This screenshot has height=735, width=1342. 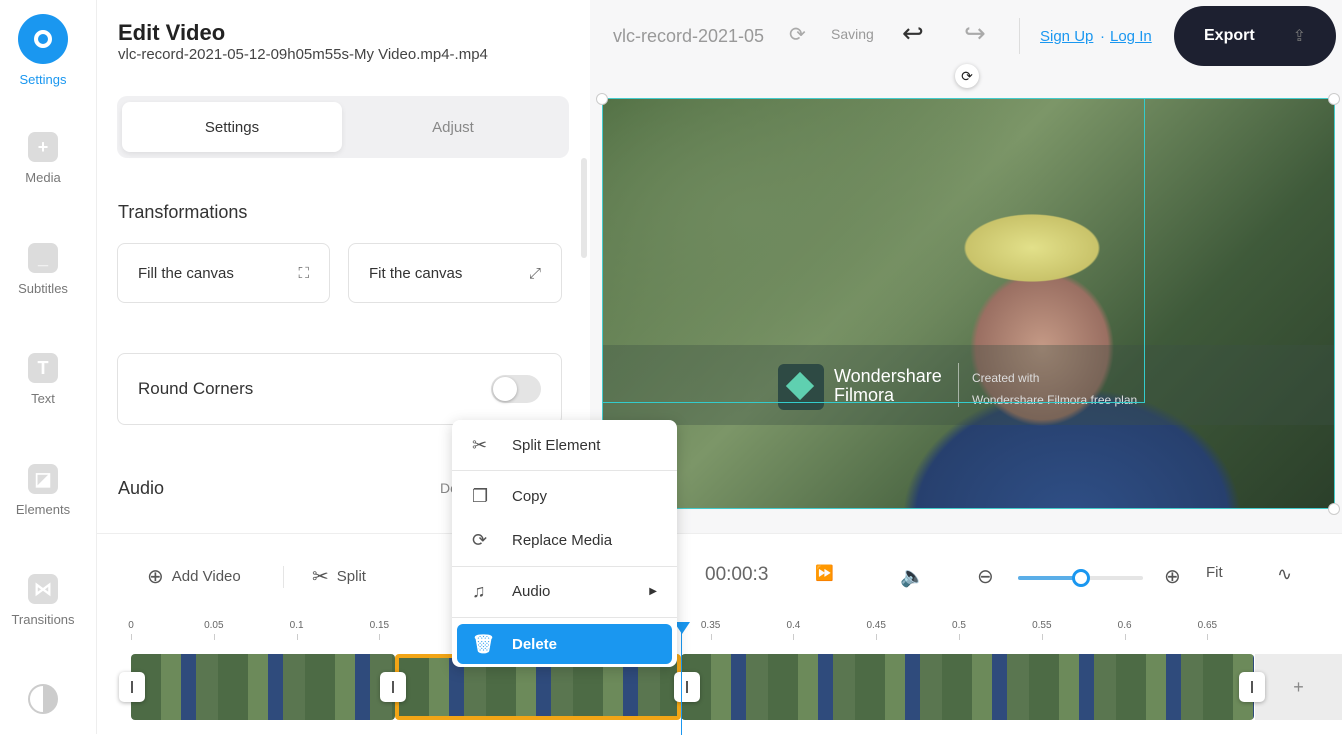 What do you see at coordinates (710, 625) in the screenshot?
I see `ruler-tick-label: 0.35` at bounding box center [710, 625].